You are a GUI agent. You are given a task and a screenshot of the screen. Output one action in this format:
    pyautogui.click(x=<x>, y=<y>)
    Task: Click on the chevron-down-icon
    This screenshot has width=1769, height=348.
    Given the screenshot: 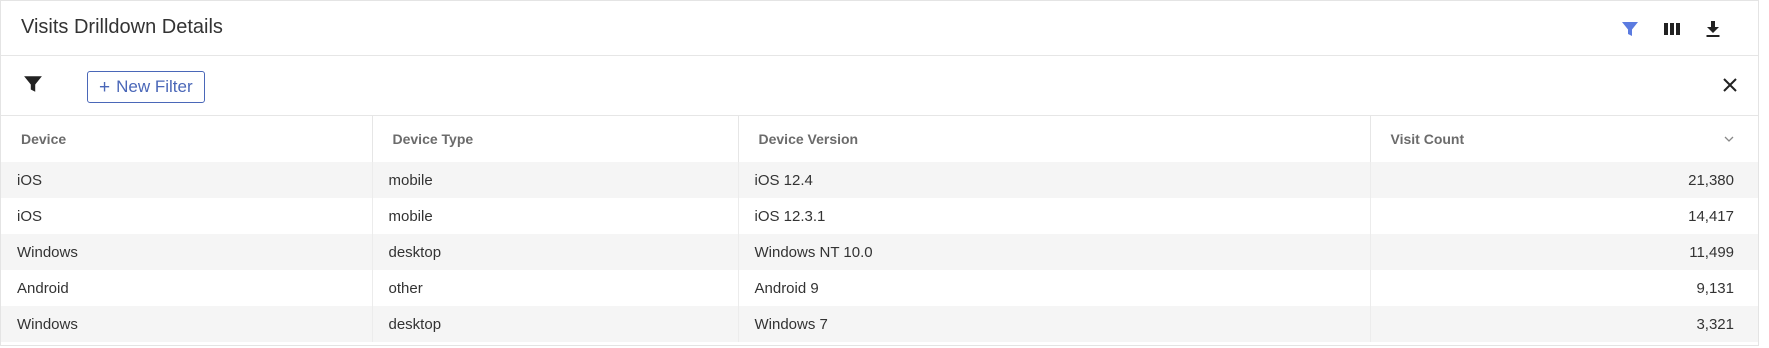 What is the action you would take?
    pyautogui.click(x=1729, y=139)
    